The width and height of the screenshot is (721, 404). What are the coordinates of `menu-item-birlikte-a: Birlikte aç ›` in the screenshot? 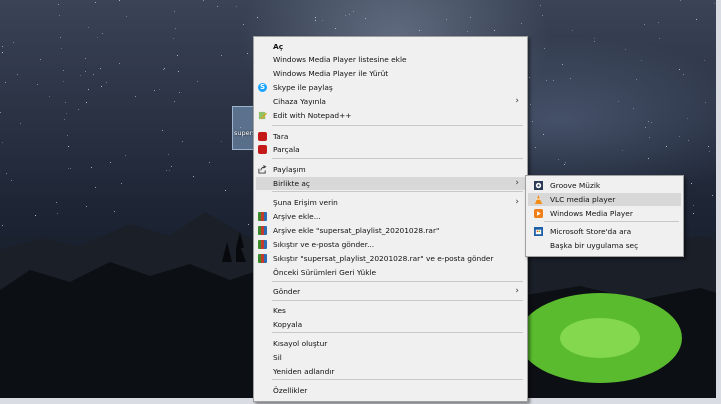 It's located at (390, 183).